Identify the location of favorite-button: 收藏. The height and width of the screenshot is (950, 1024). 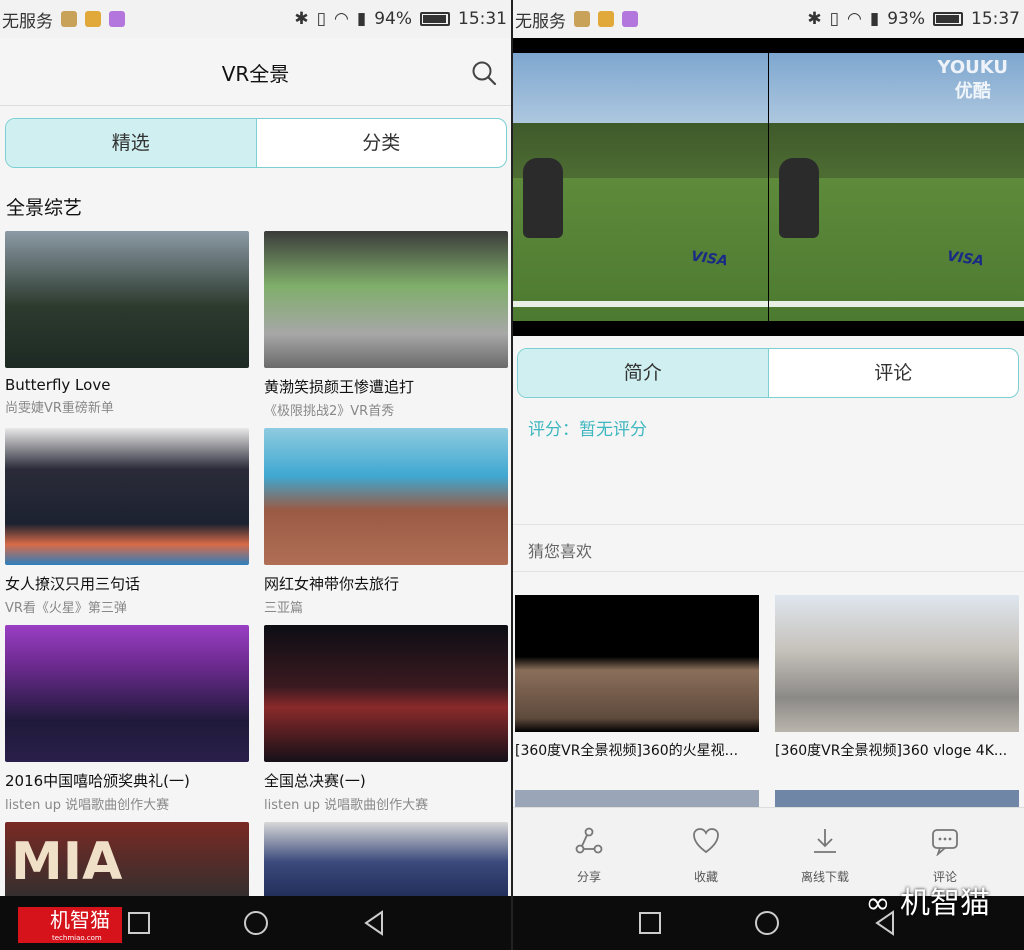
(706, 855).